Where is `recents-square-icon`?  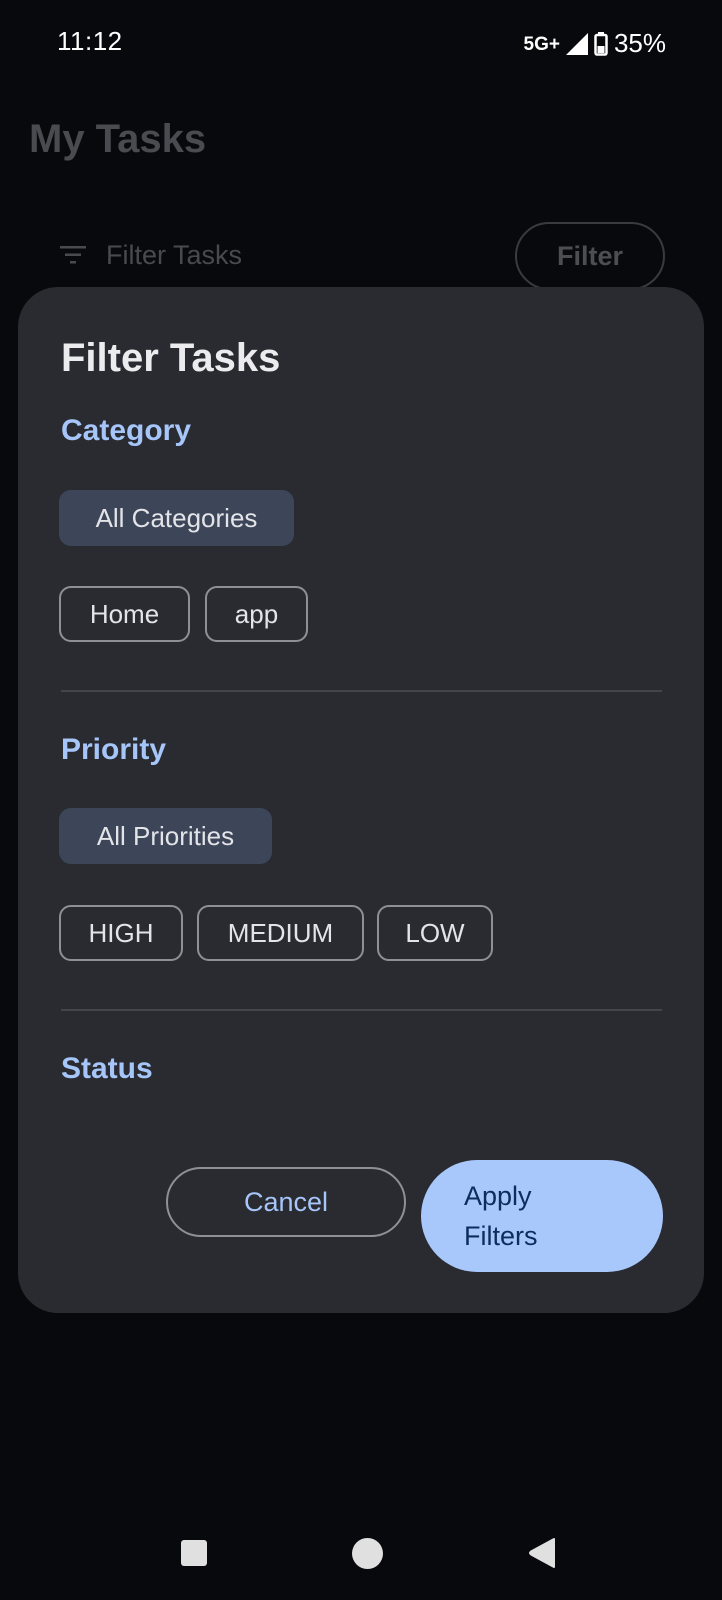 recents-square-icon is located at coordinates (194, 1553).